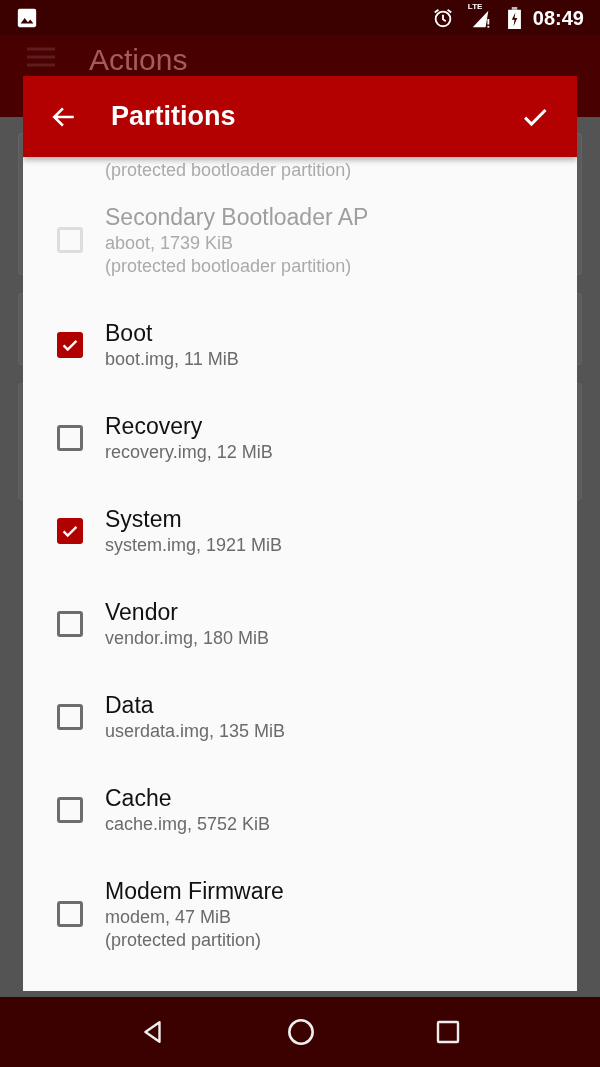 The width and height of the screenshot is (600, 1067). What do you see at coordinates (194, 545) in the screenshot?
I see `partition-detail: system.img, 1921 MiB` at bounding box center [194, 545].